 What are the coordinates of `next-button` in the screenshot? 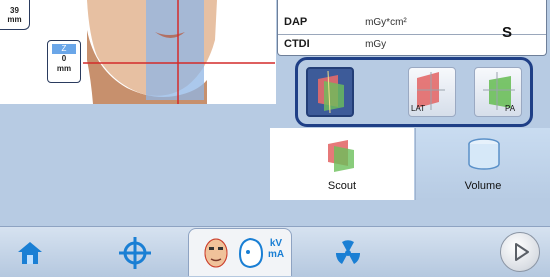 It's located at (520, 252).